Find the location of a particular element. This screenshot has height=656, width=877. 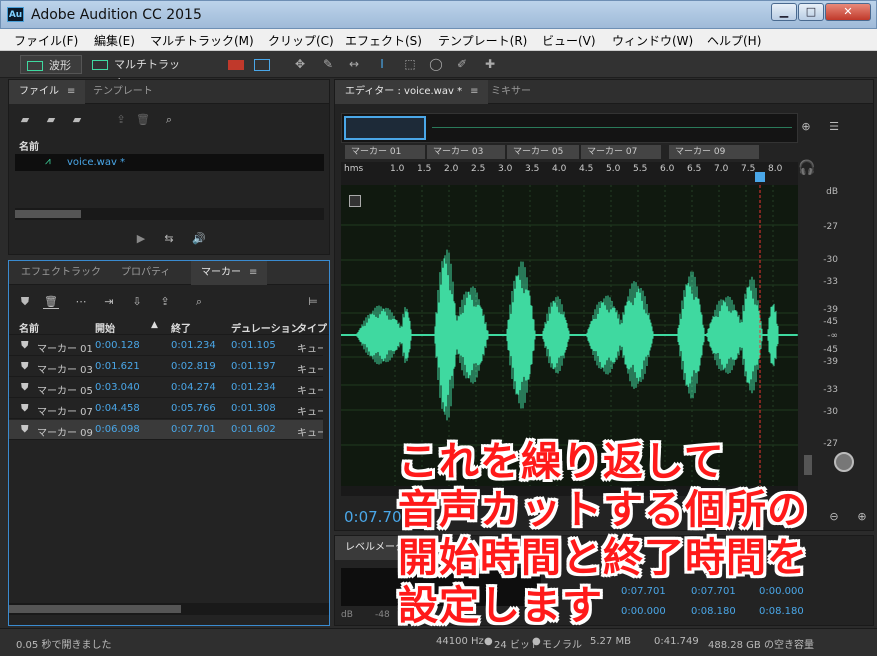

marker-row: ⛊ マーカー 03 0:01.621 0:02.819 0:01.197 キュー is located at coordinates (166, 367).